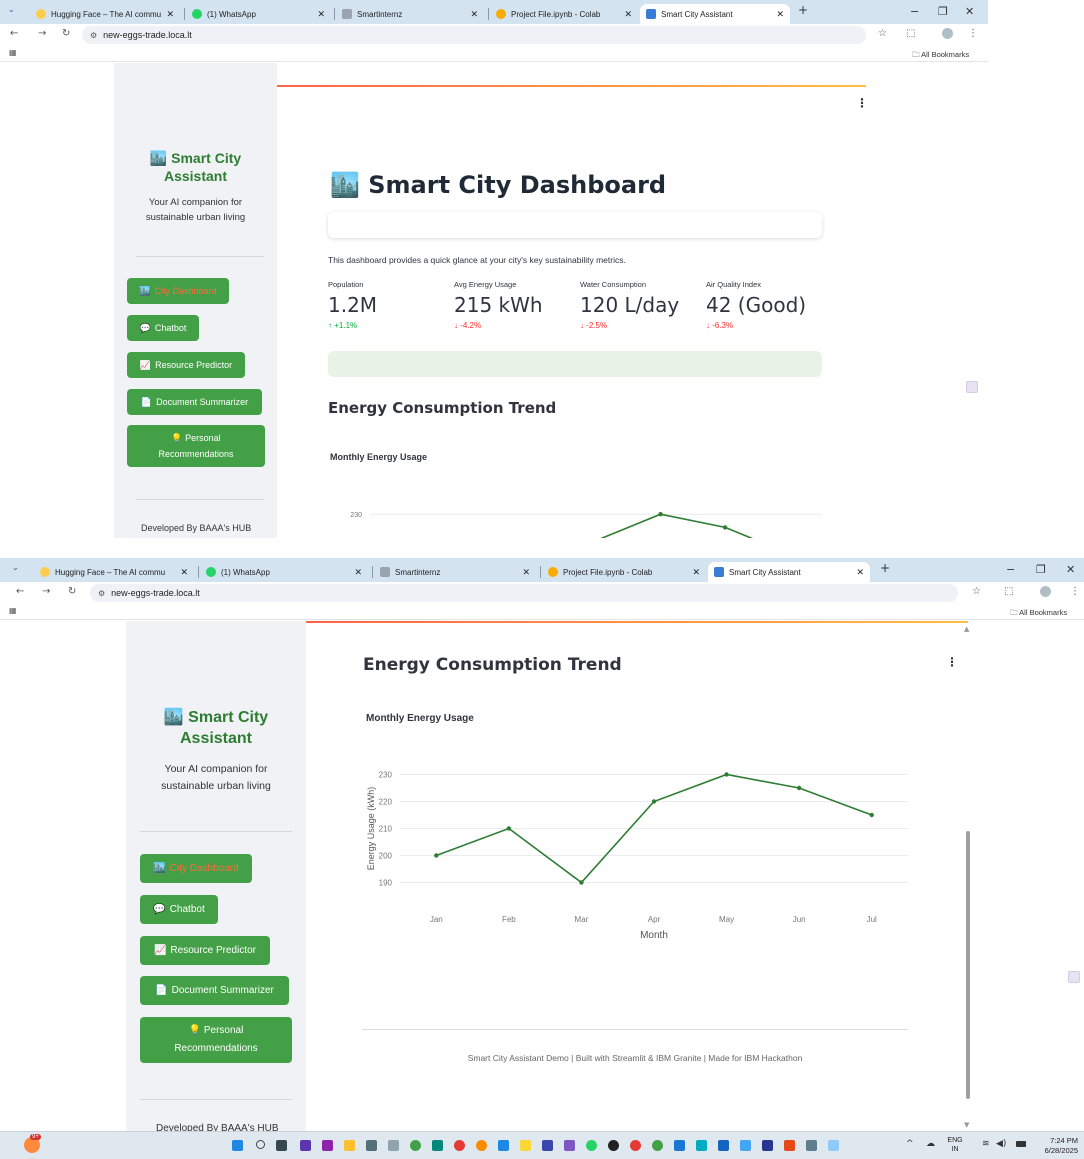  Describe the element at coordinates (955, 1145) in the screenshot. I see `language-indicator: ENG IN` at that location.